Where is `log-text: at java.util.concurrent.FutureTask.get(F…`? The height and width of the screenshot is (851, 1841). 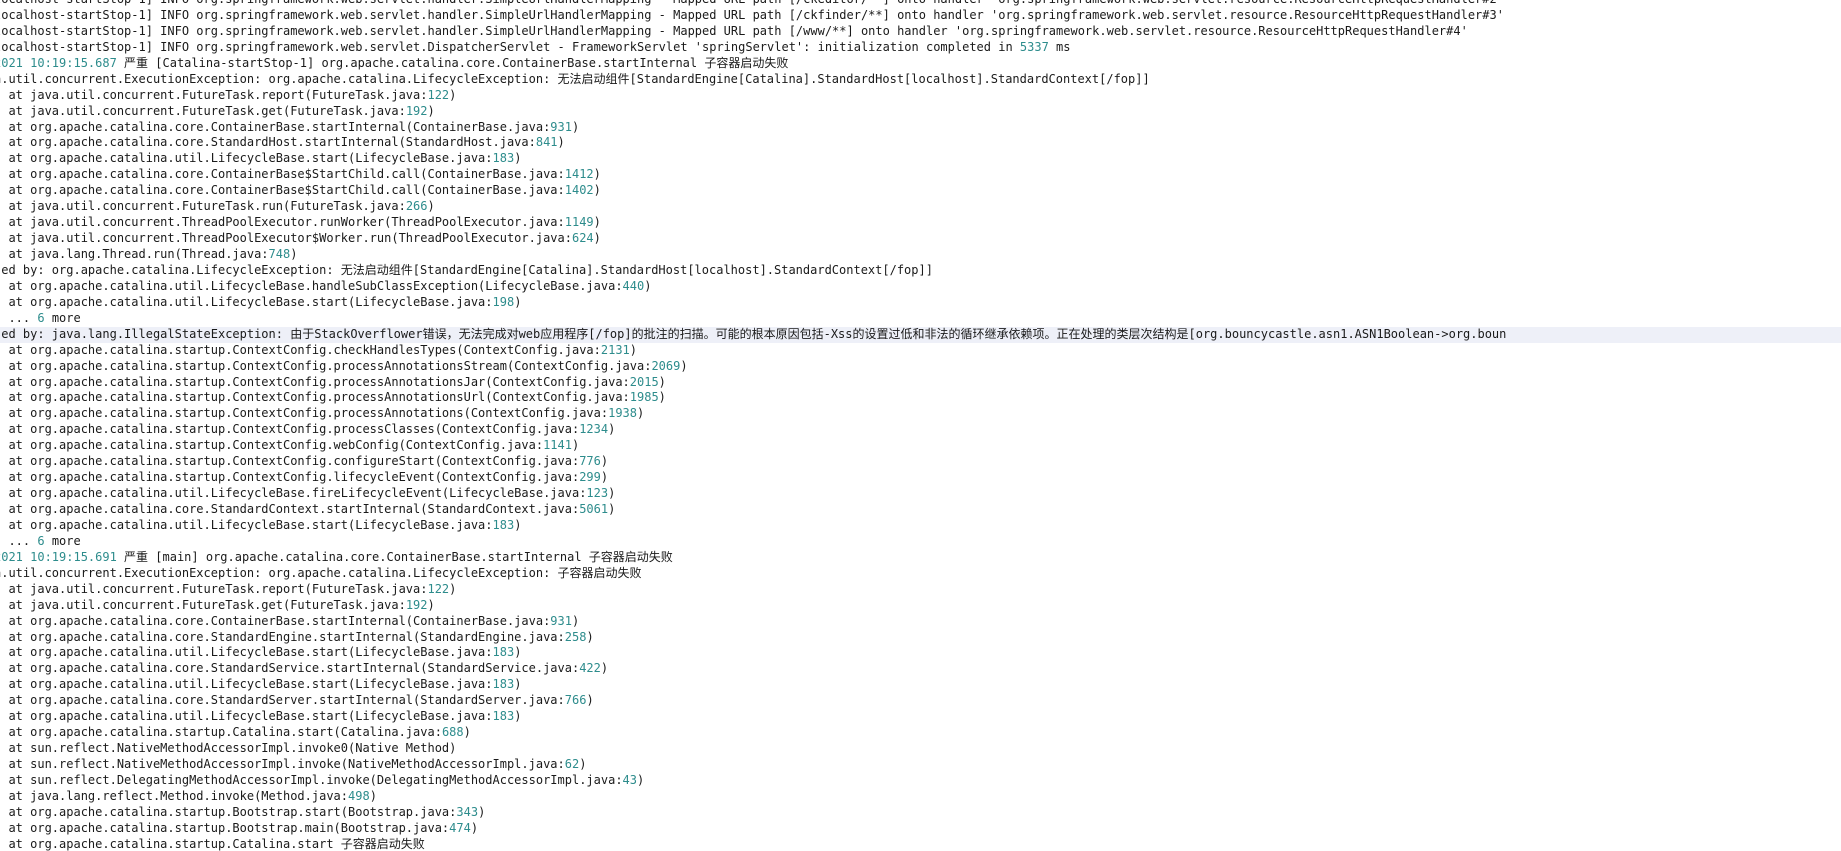
log-text: at java.util.concurrent.FutureTask.get(F… is located at coordinates (203, 604).